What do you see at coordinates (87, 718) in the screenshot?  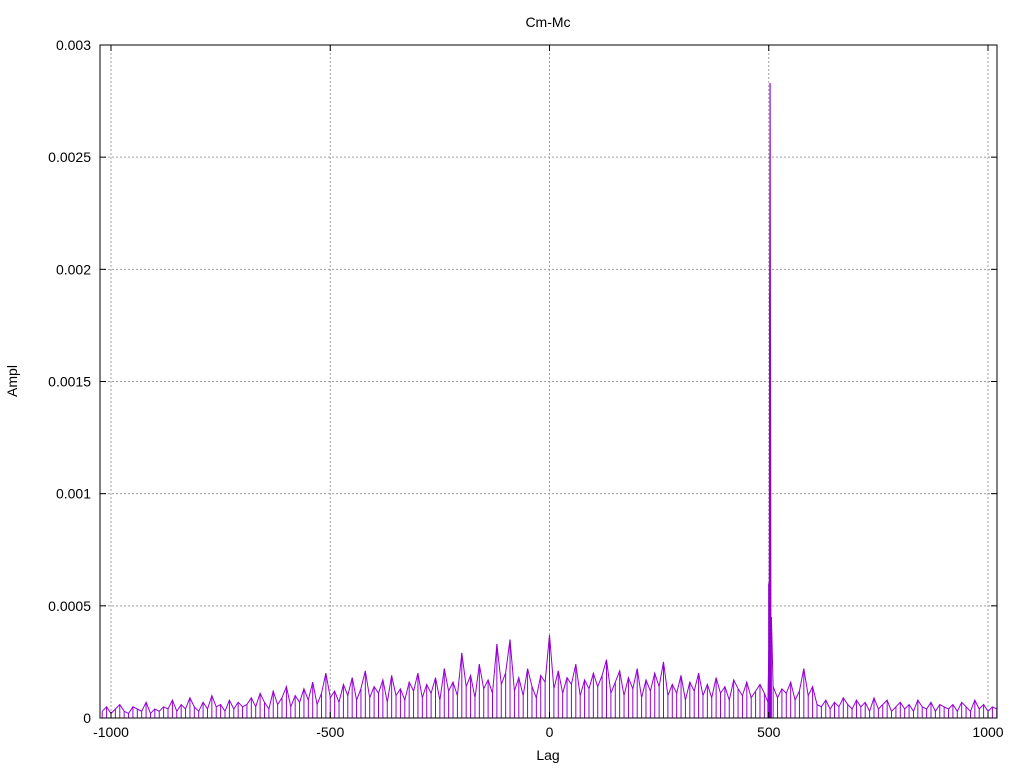 I see `y-tick-label: 0` at bounding box center [87, 718].